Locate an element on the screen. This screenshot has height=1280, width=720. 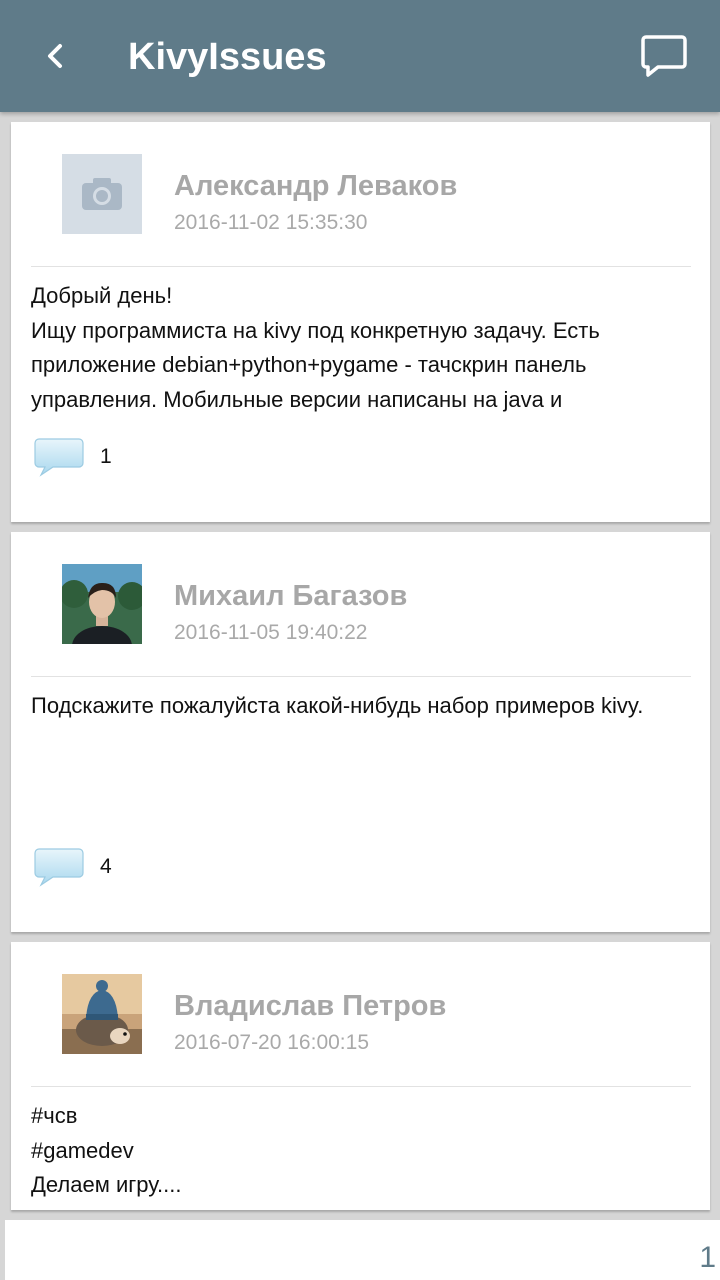
post-date: 2016-11-02 15:35:30 is located at coordinates (271, 222).